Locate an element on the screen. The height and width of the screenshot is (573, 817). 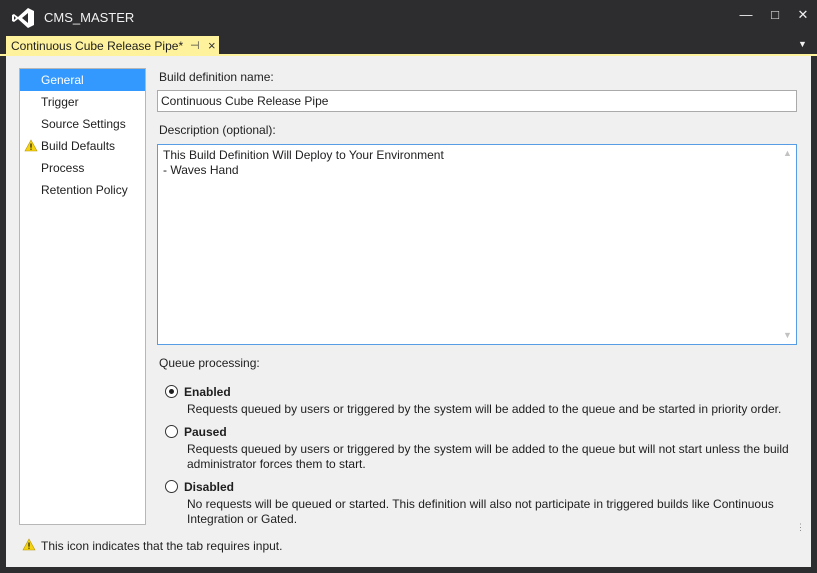
description-scrollbar: ▲ ▼ is located at coordinates (787, 244).